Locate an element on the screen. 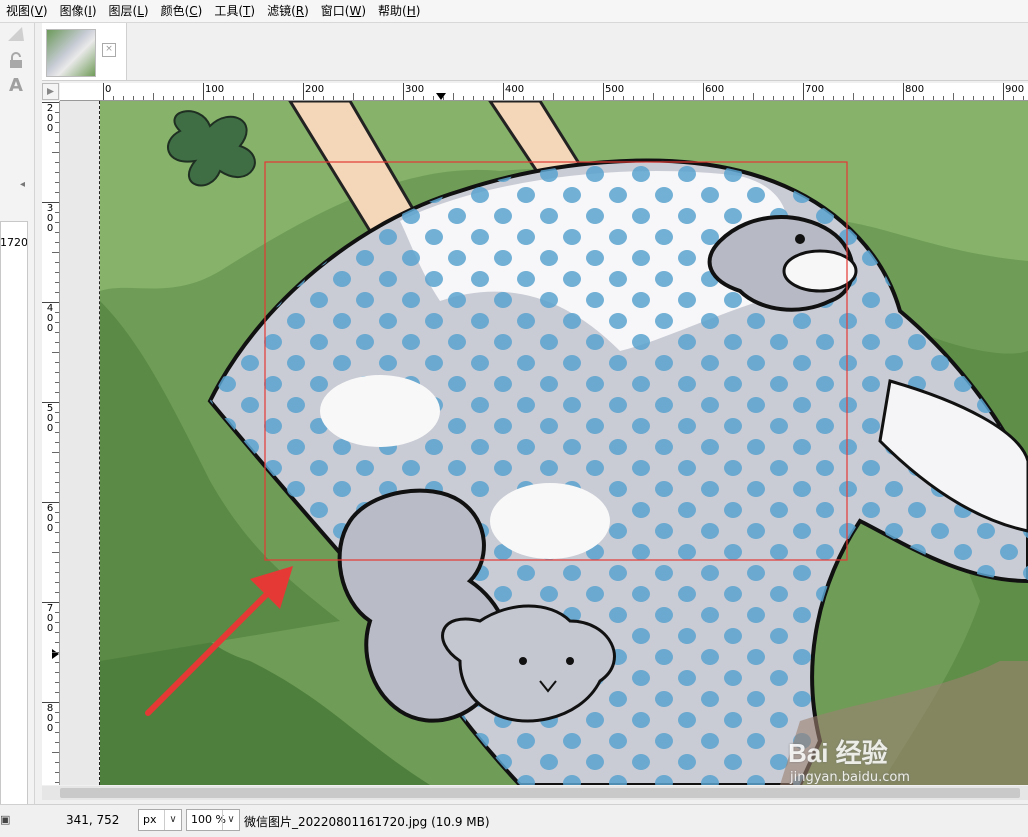 This screenshot has width=1028, height=837. nav-icon: ▣ is located at coordinates (5, 819).